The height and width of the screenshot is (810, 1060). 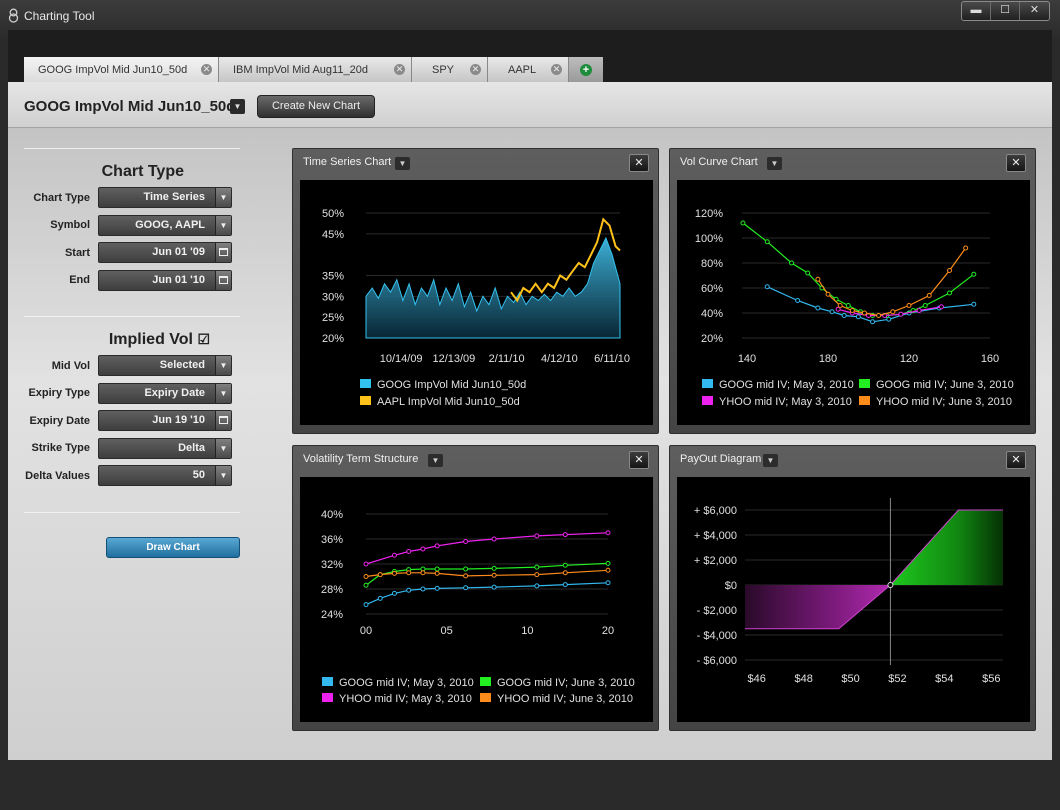 What do you see at coordinates (165, 280) in the screenshot?
I see `end-date-field: Jun 01 '10` at bounding box center [165, 280].